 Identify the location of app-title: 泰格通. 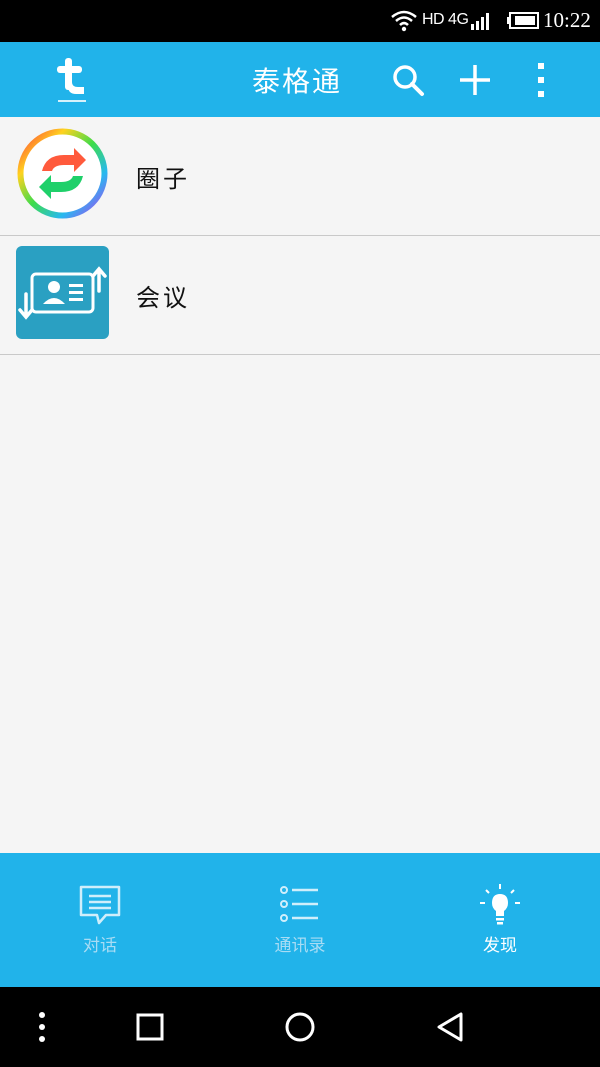
(297, 81).